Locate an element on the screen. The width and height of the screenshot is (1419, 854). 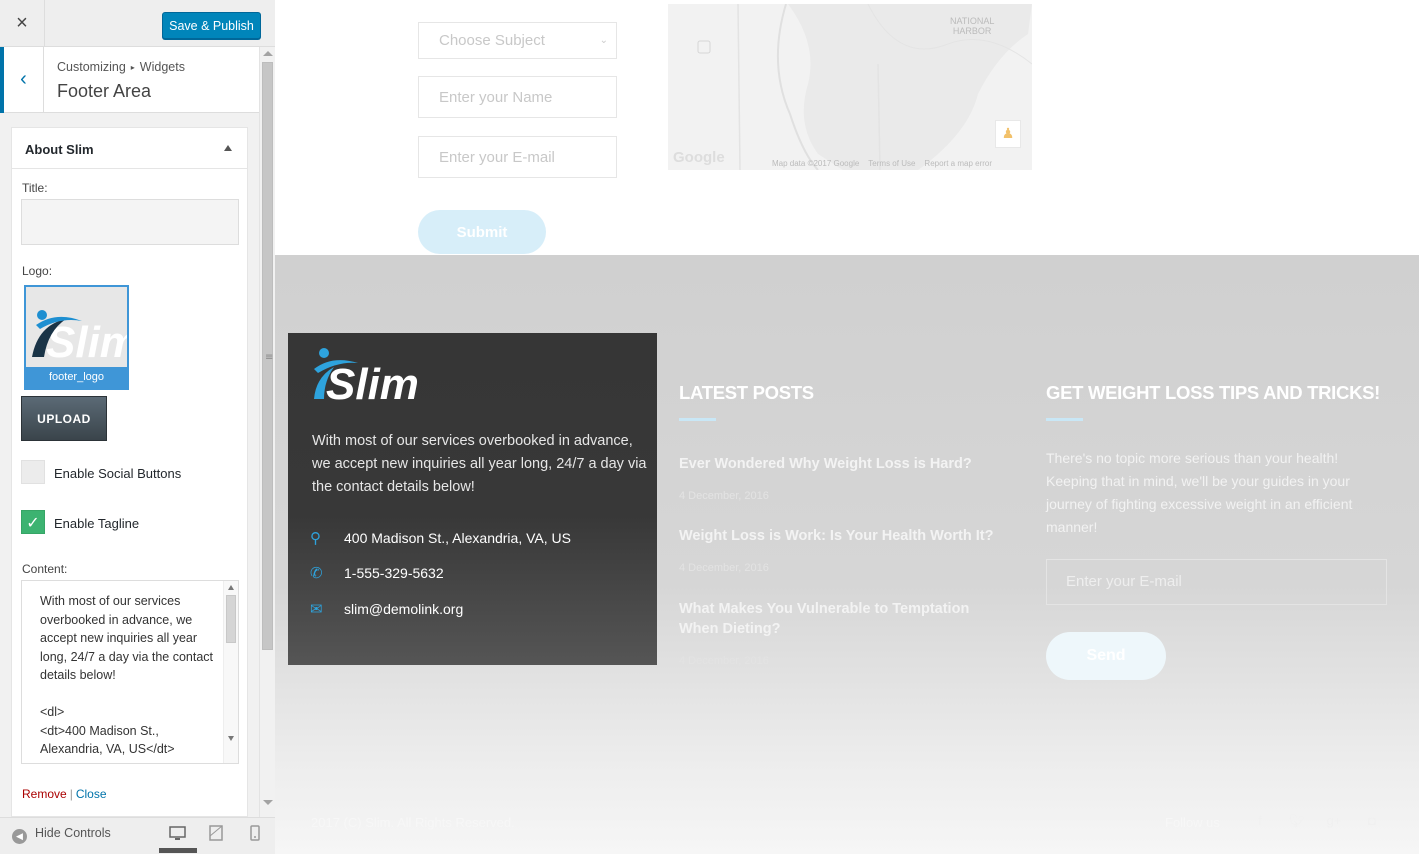
logo-preview: Slim footer_logo is located at coordinates (76, 337).